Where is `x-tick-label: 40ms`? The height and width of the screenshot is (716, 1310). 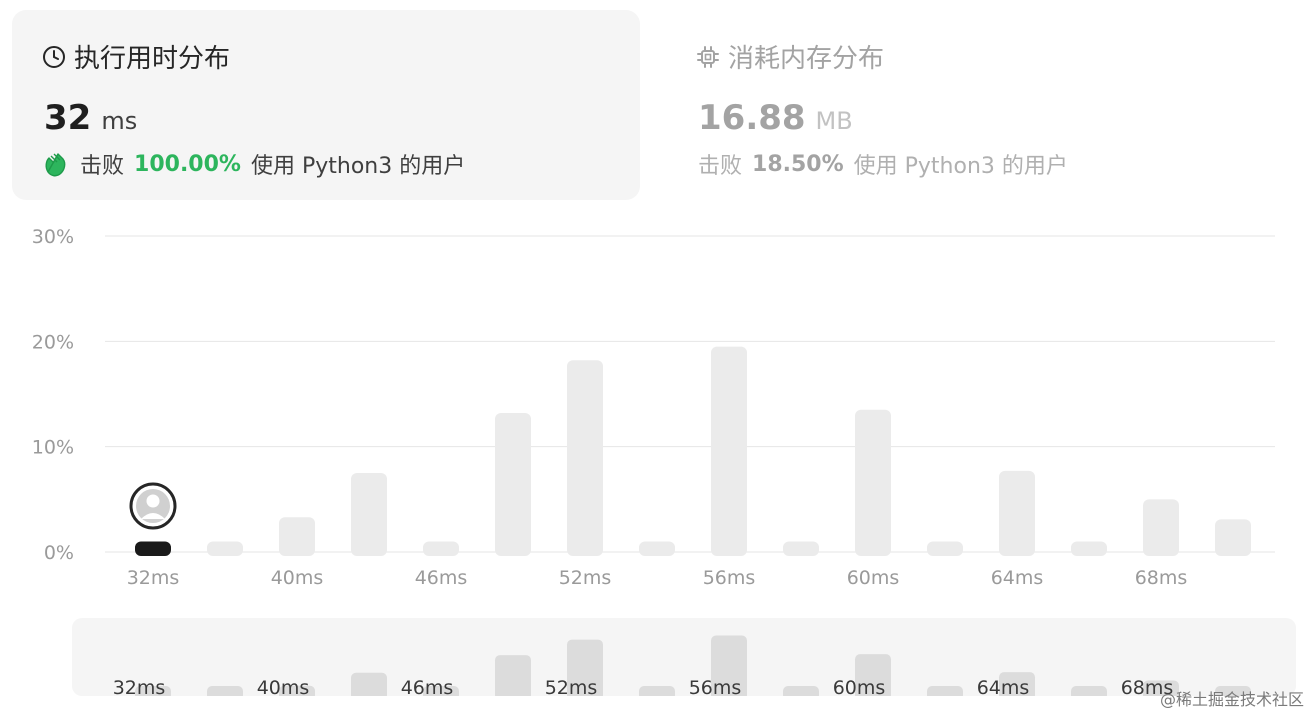
x-tick-label: 40ms is located at coordinates (297, 578).